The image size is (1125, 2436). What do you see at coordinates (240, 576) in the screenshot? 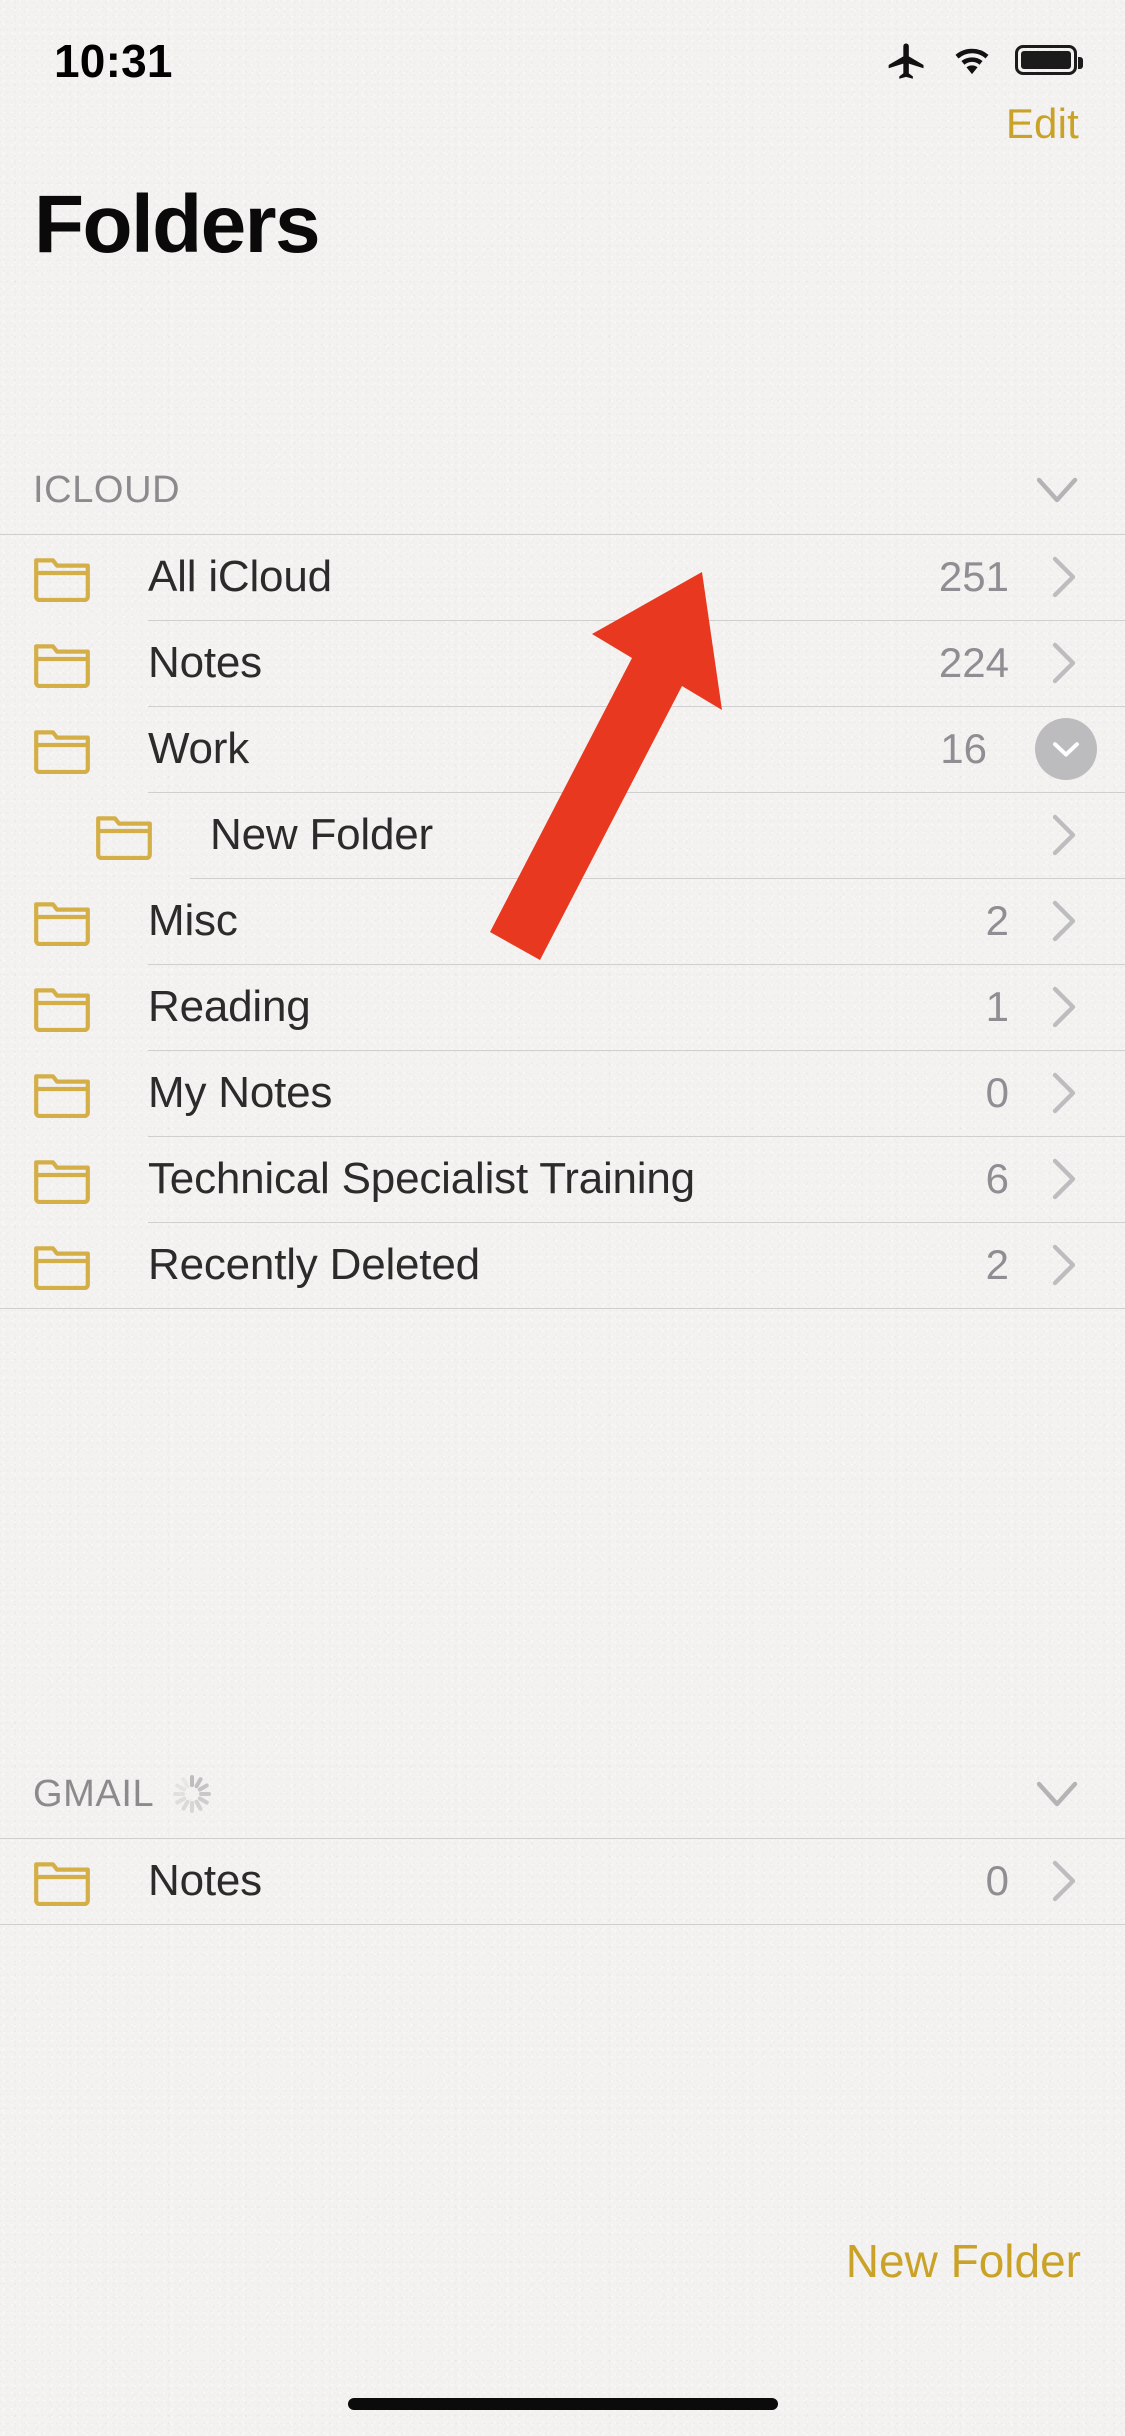
I see `folder-name: All iCloud` at bounding box center [240, 576].